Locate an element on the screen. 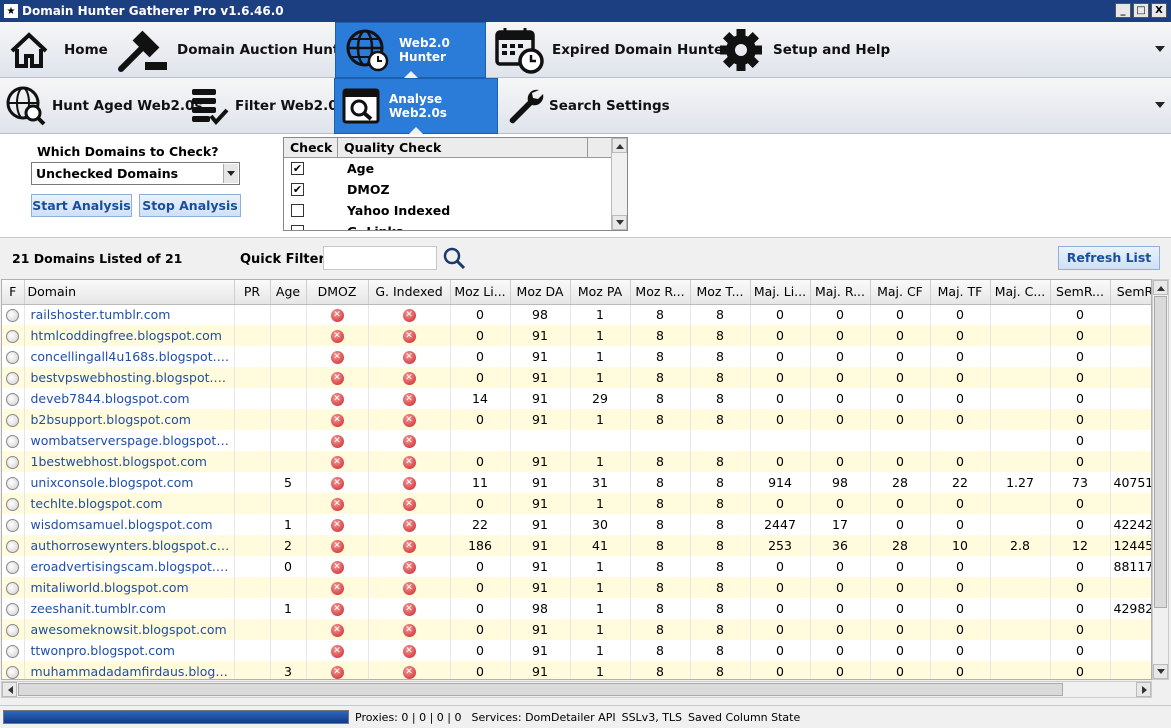  domain-cell: techlte.blogspot.com is located at coordinates (129, 503).